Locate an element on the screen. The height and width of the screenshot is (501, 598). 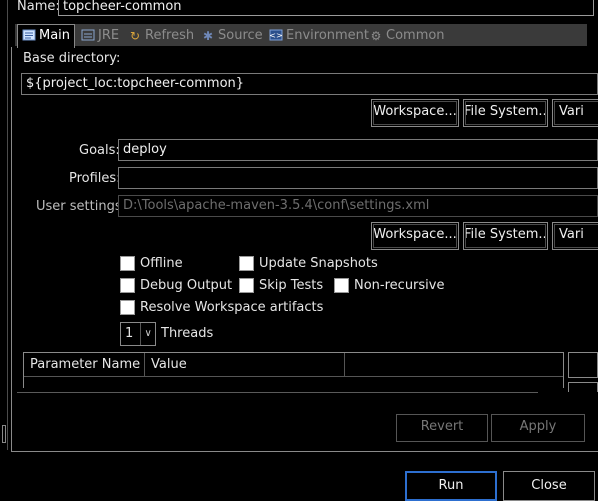
offline-checkbox is located at coordinates (127, 263).